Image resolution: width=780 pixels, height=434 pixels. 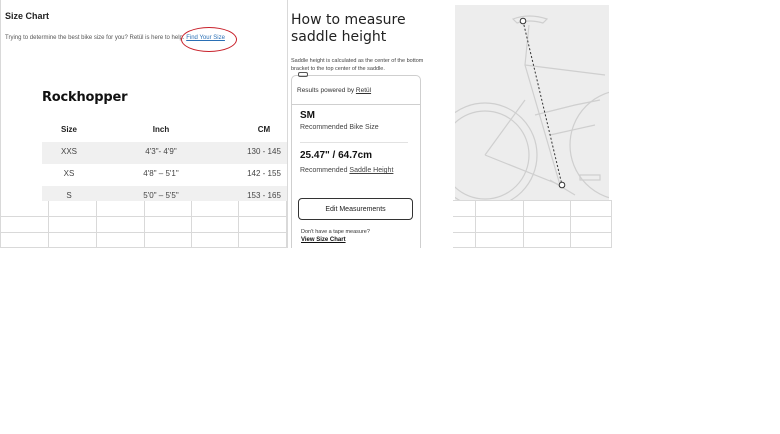 I want to click on powered-by: Results powered by Retül, so click(x=334, y=90).